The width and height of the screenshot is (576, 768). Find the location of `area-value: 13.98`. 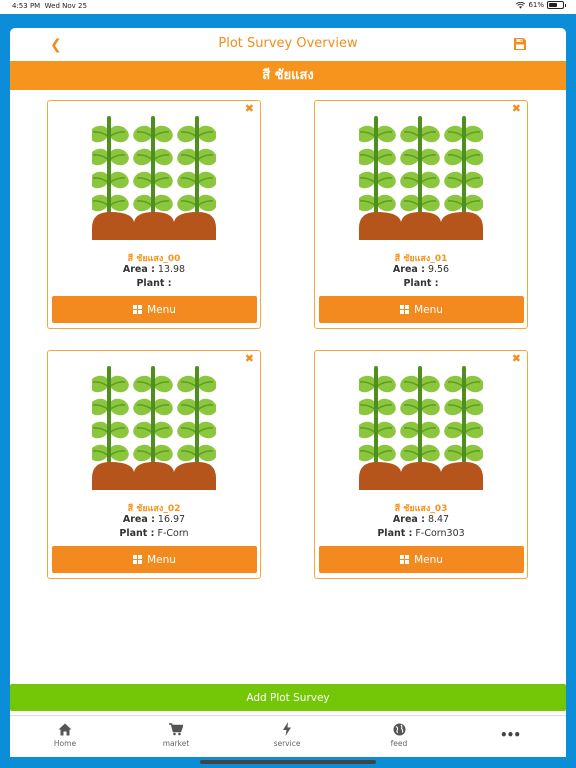

area-value: 13.98 is located at coordinates (171, 269).